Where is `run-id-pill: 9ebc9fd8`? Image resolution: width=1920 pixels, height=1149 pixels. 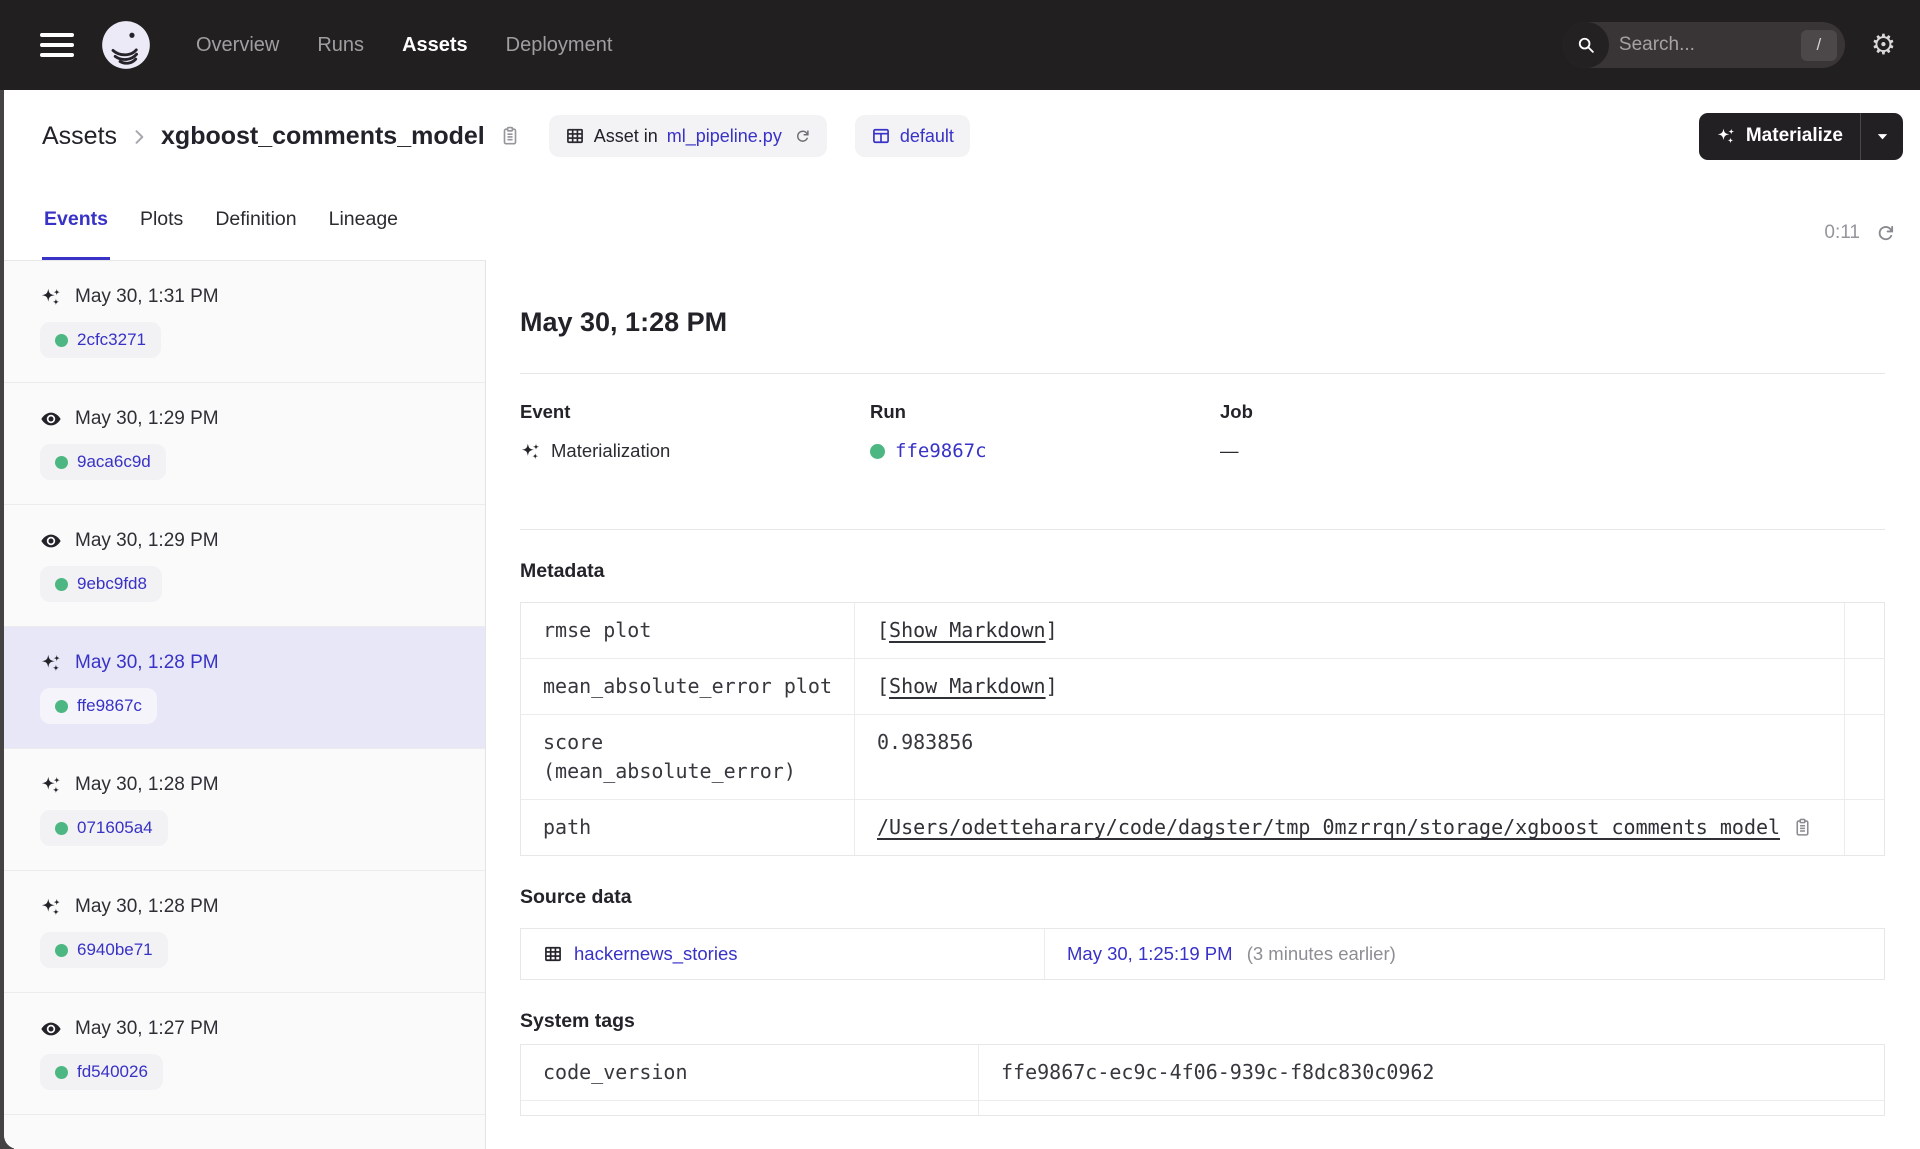
run-id-pill: 9ebc9fd8 is located at coordinates (101, 584).